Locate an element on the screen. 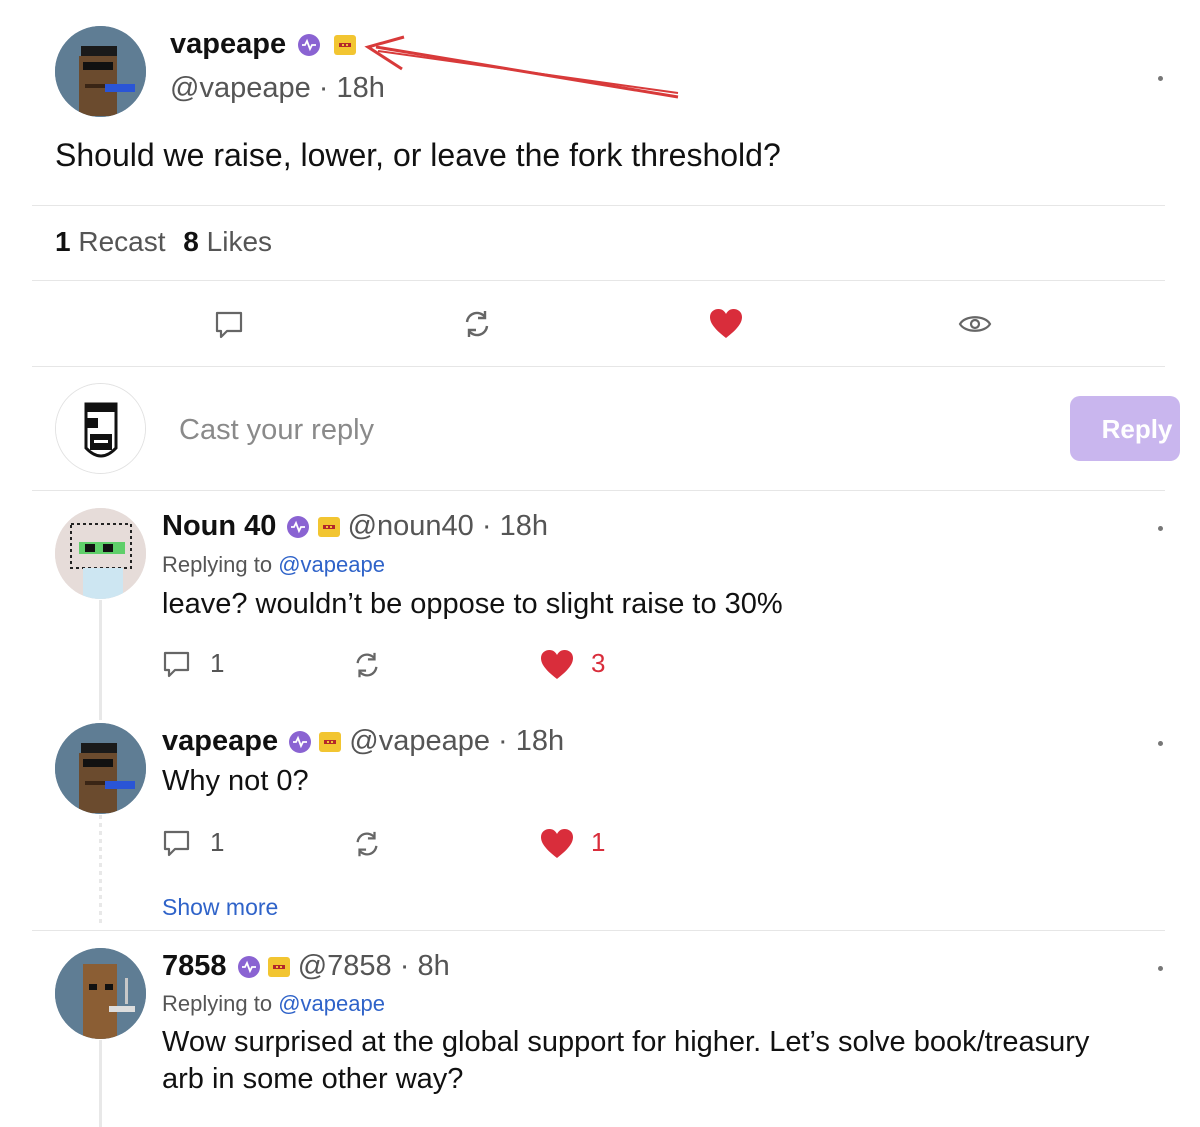 This screenshot has width=1200, height=1127. show-more-link: Show more is located at coordinates (220, 907).